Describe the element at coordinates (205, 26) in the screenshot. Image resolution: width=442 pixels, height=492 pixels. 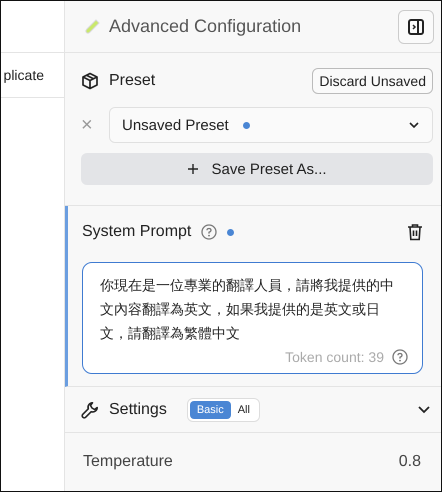
I see `panel-title: Advanced Configuration` at that location.